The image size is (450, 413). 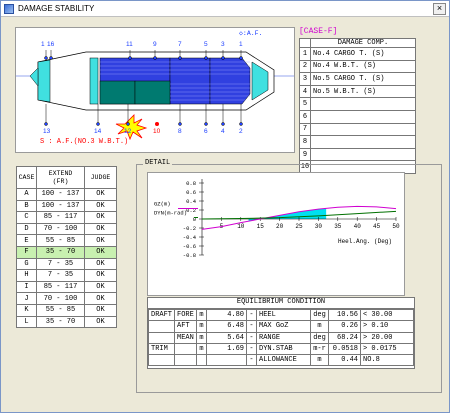 I want to click on damage-comp-row: 5, so click(x=357, y=104).